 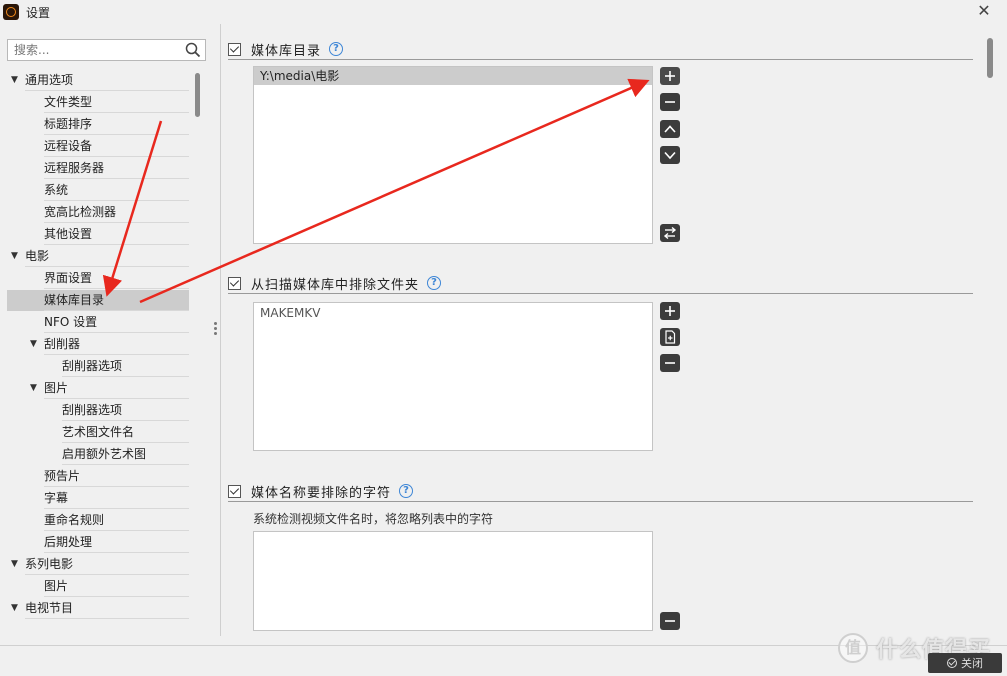 I want to click on swap-arrows-icon, so click(x=670, y=233).